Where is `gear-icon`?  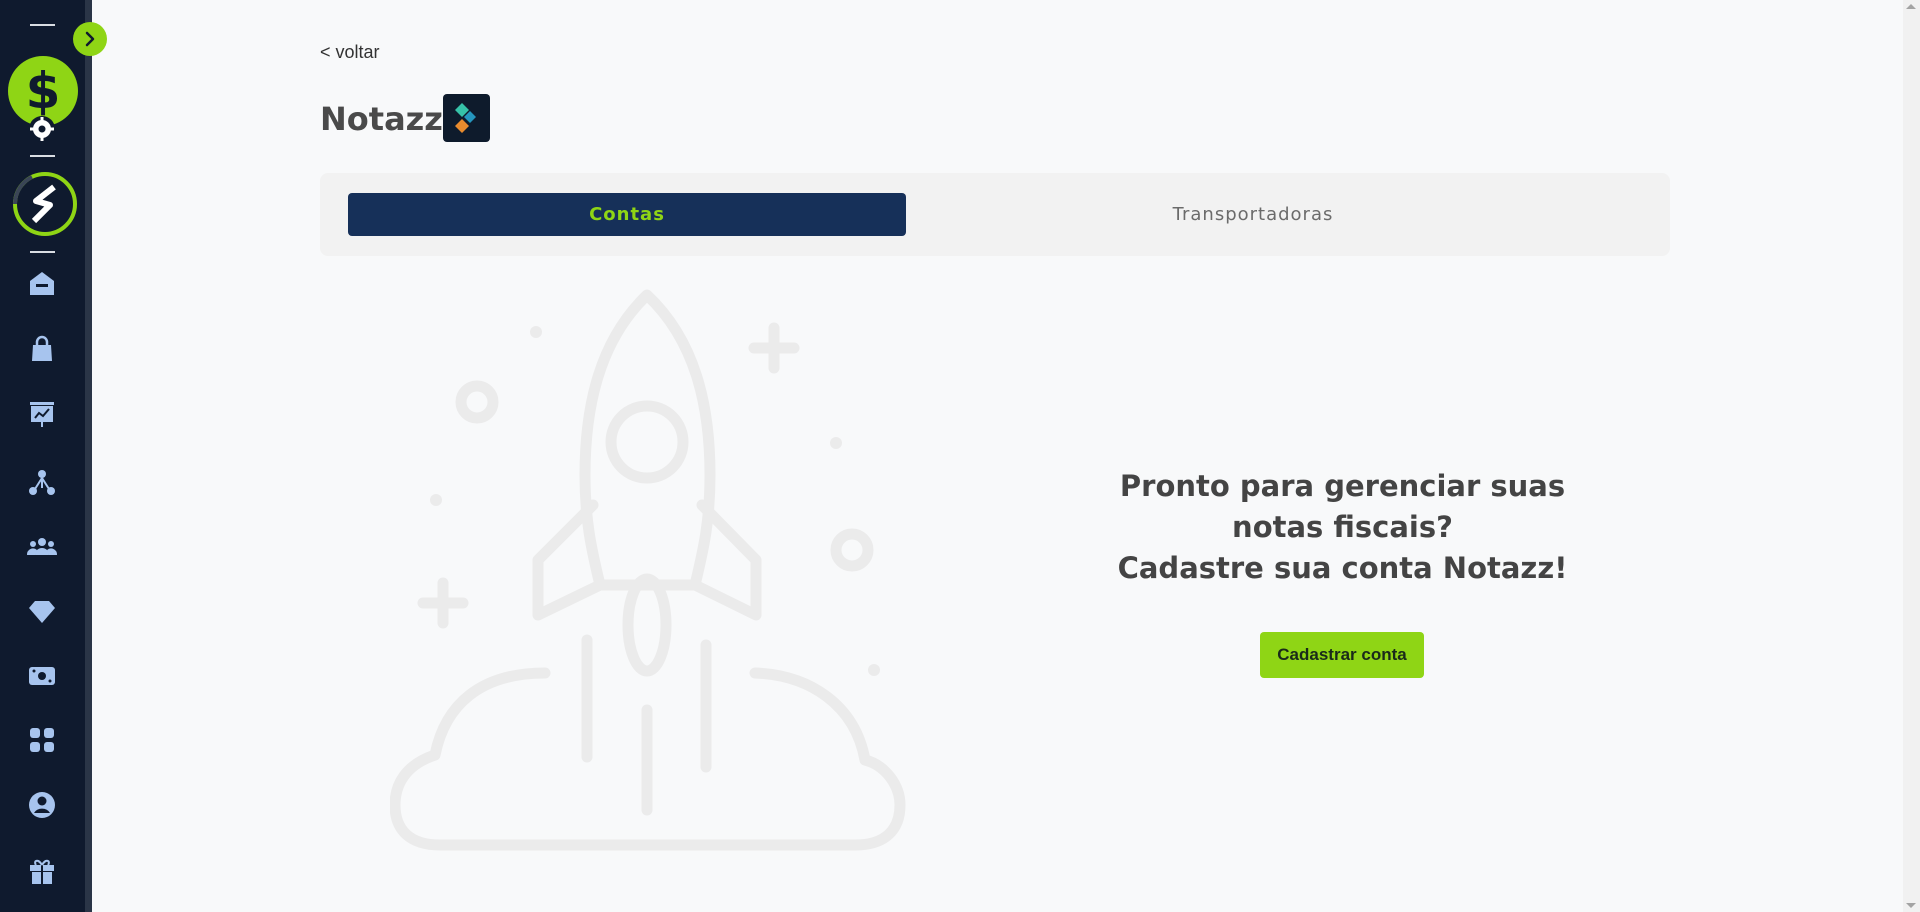
gear-icon is located at coordinates (42, 129).